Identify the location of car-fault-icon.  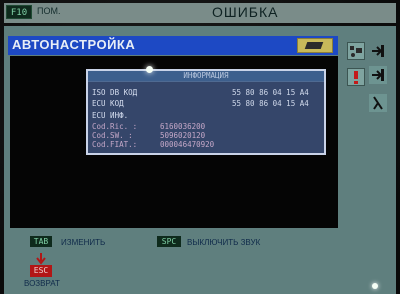
(356, 51).